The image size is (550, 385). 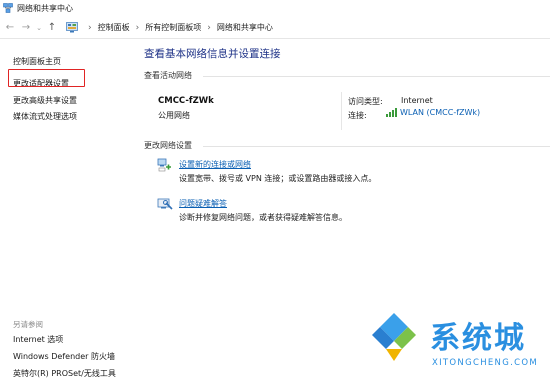 I want to click on title-bar: 网络和共享中心, so click(x=275, y=8).